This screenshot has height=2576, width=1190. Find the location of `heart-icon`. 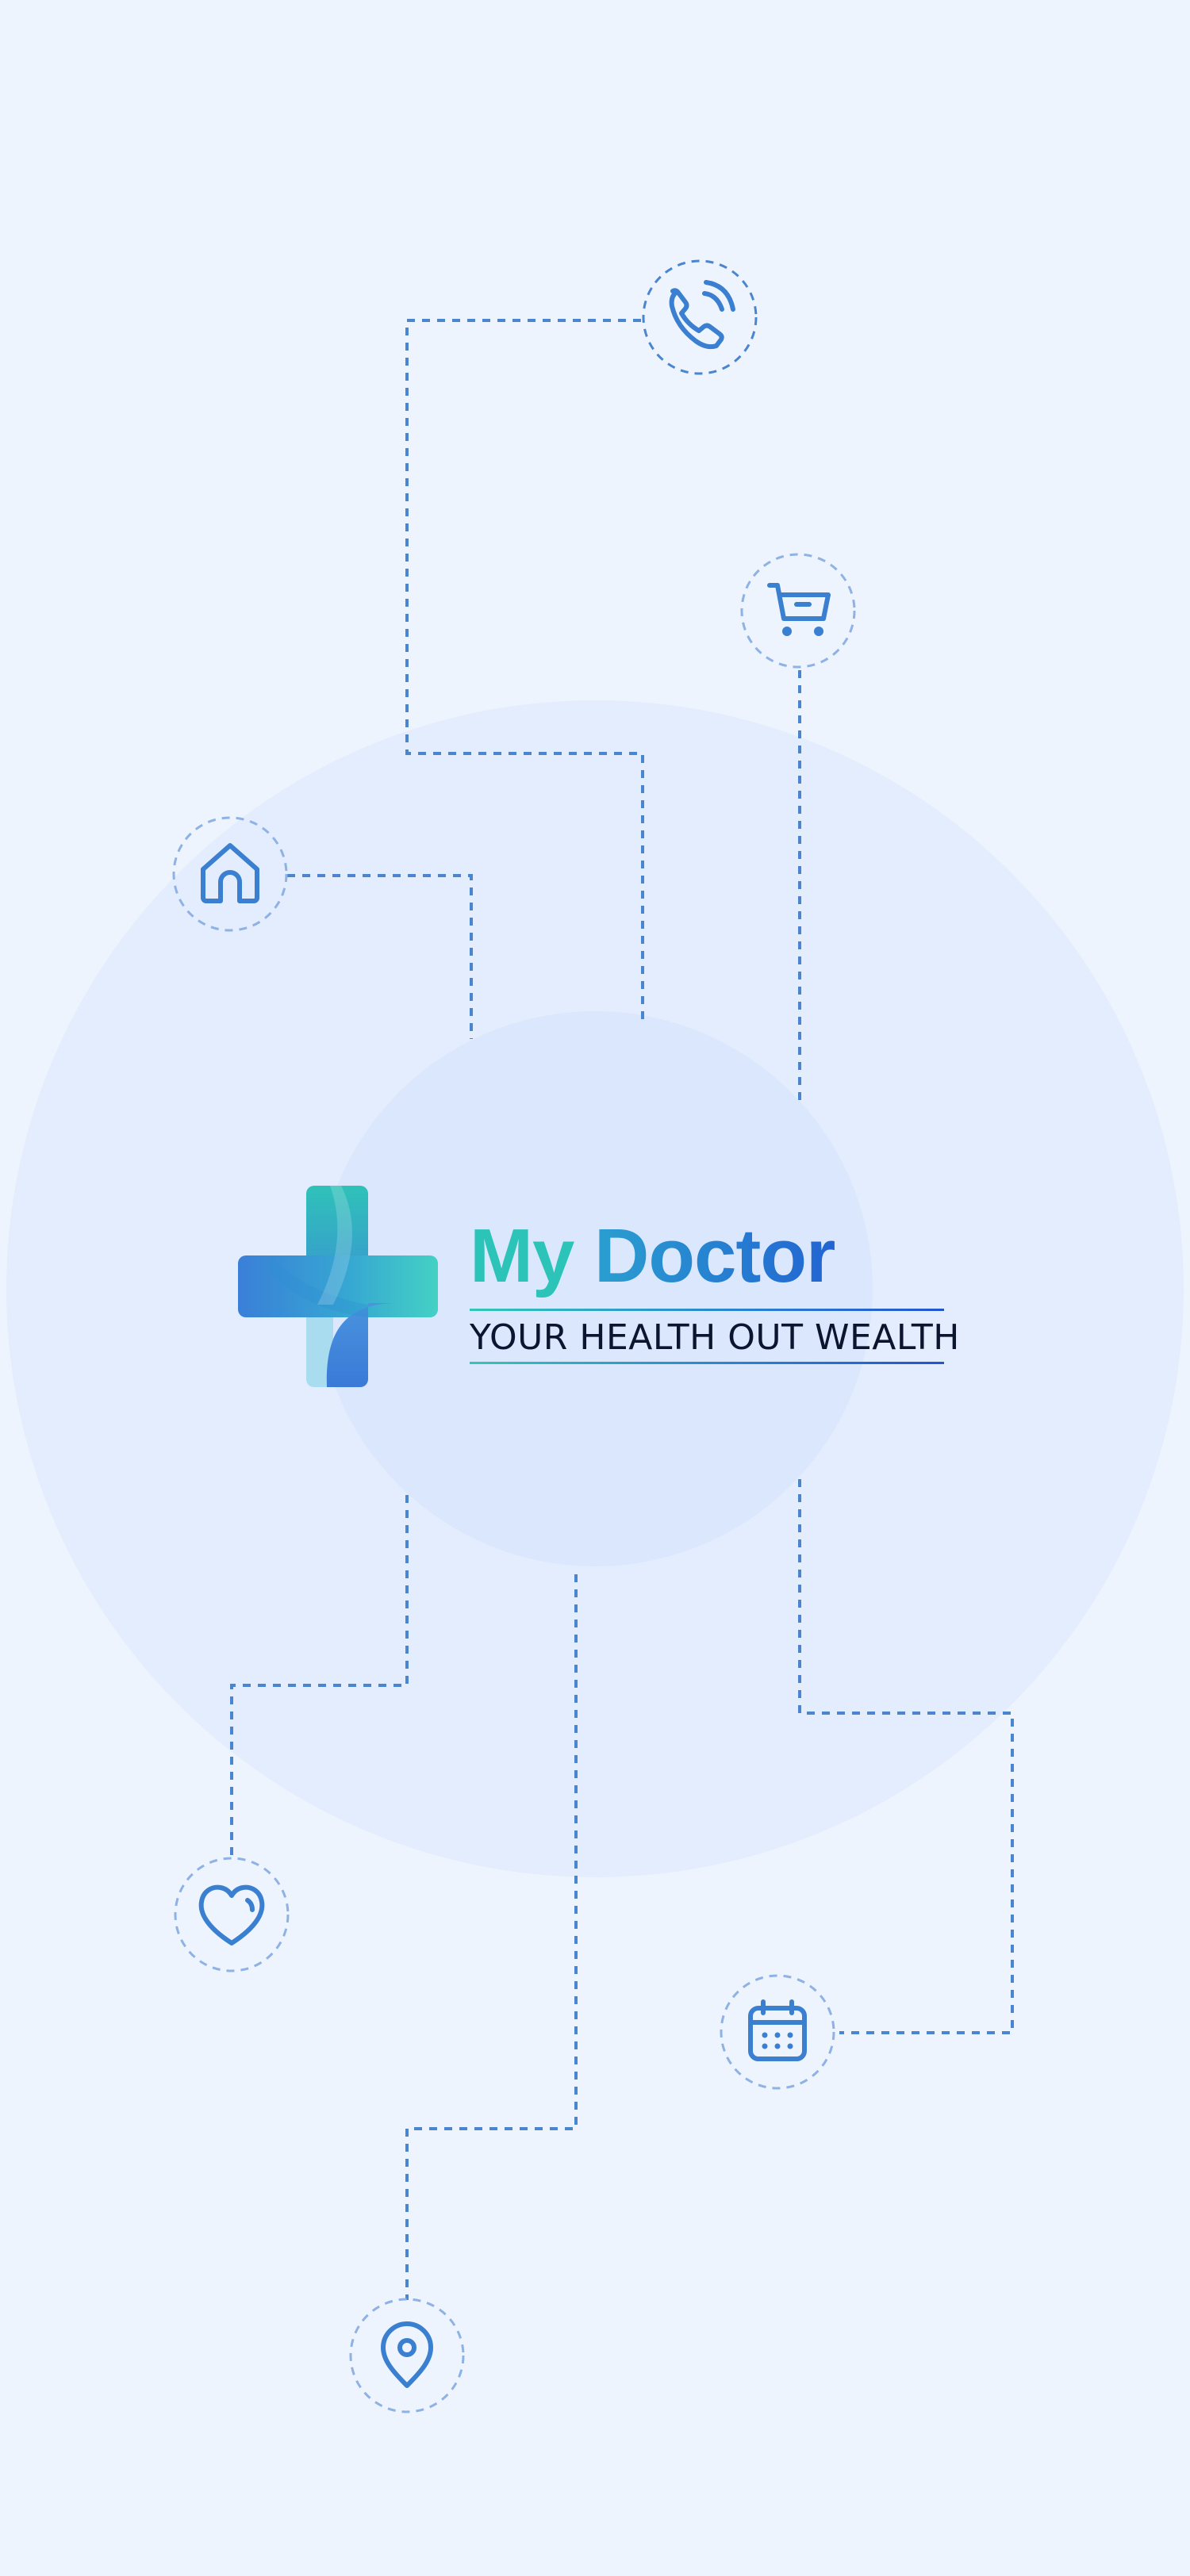

heart-icon is located at coordinates (231, 1915).